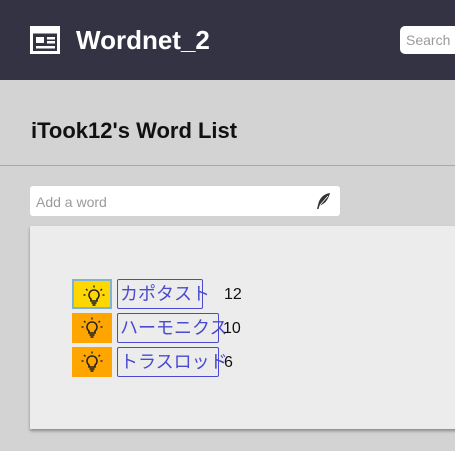 The image size is (455, 451). Describe the element at coordinates (134, 130) in the screenshot. I see `page-title: iTook12's Word List` at that location.